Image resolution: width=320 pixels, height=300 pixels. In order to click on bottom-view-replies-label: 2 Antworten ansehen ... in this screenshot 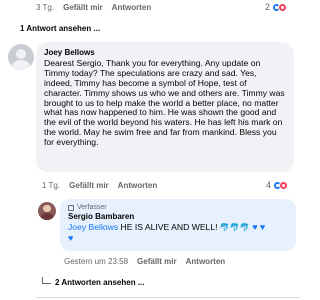, I will do `click(100, 282)`.